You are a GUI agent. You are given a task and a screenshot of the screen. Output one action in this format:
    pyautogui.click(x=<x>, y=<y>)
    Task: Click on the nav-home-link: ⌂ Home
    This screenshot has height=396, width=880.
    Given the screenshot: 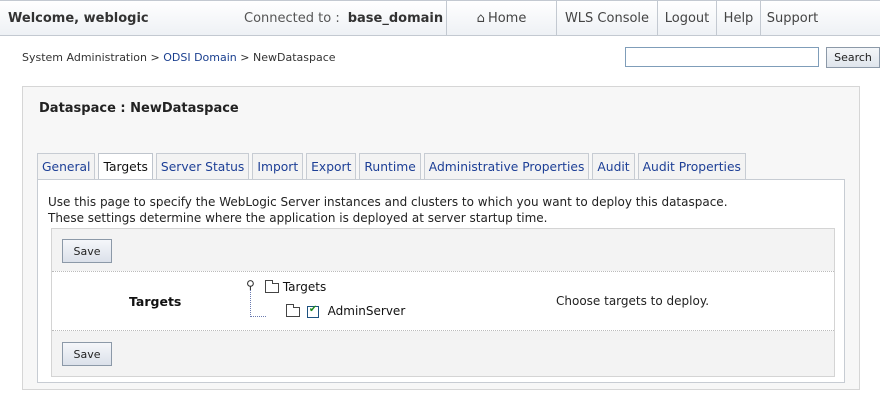 What is the action you would take?
    pyautogui.click(x=501, y=18)
    